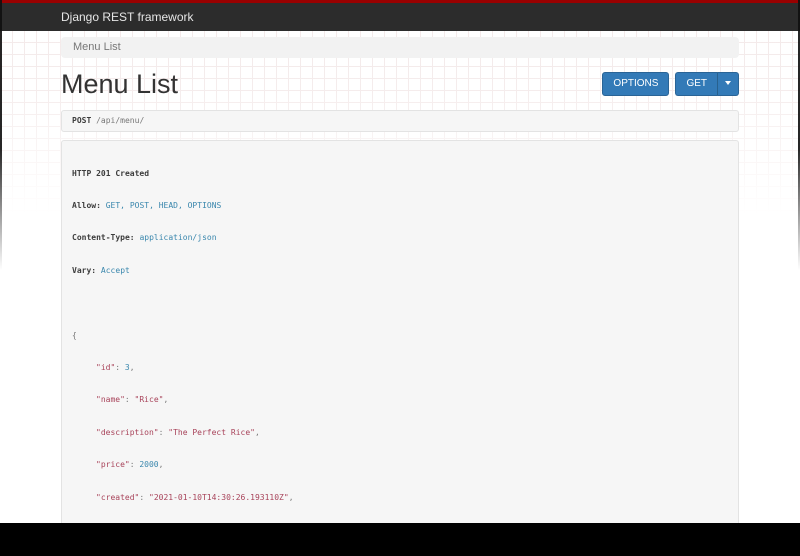  I want to click on page-title: Menu List, so click(120, 84).